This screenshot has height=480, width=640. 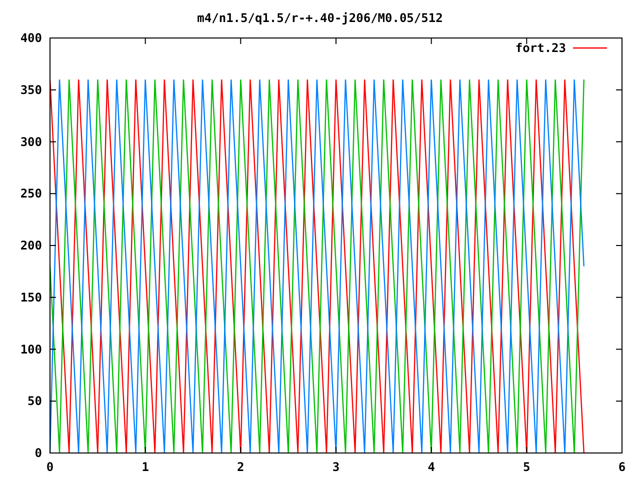 I want to click on x-tick-label: 2, so click(x=240, y=467).